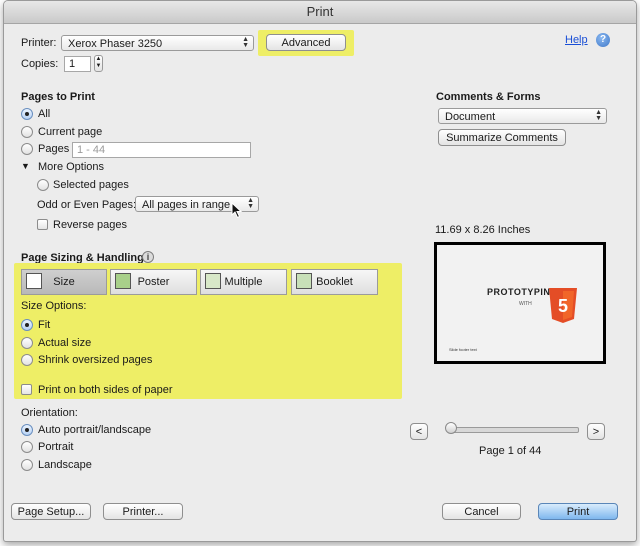 This screenshot has height=546, width=640. I want to click on booklet-icon, so click(304, 281).